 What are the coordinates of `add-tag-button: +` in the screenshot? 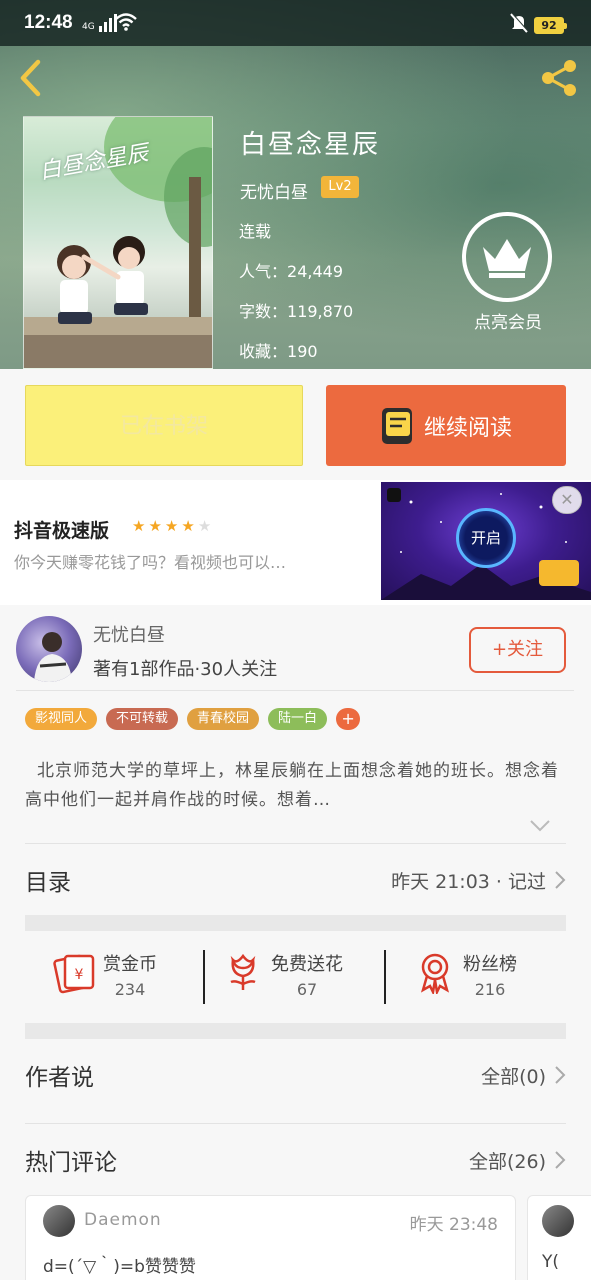 It's located at (348, 719).